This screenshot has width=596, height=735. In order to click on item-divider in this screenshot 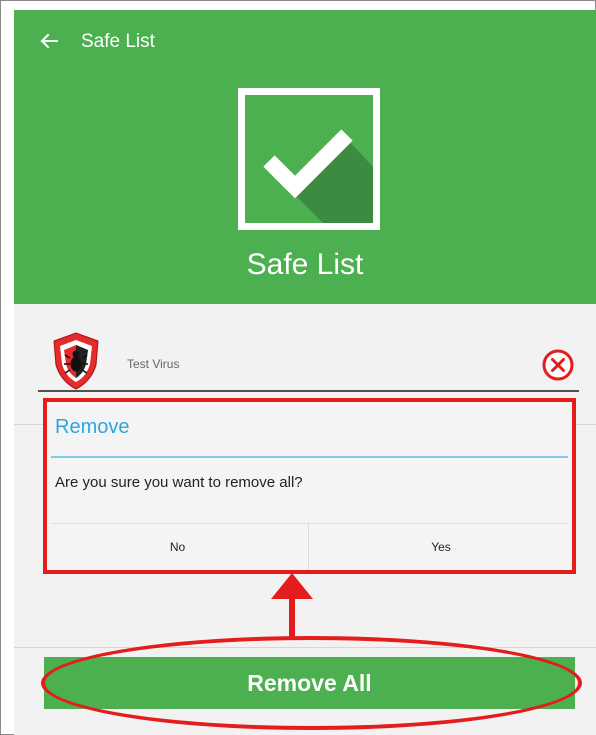, I will do `click(308, 391)`.